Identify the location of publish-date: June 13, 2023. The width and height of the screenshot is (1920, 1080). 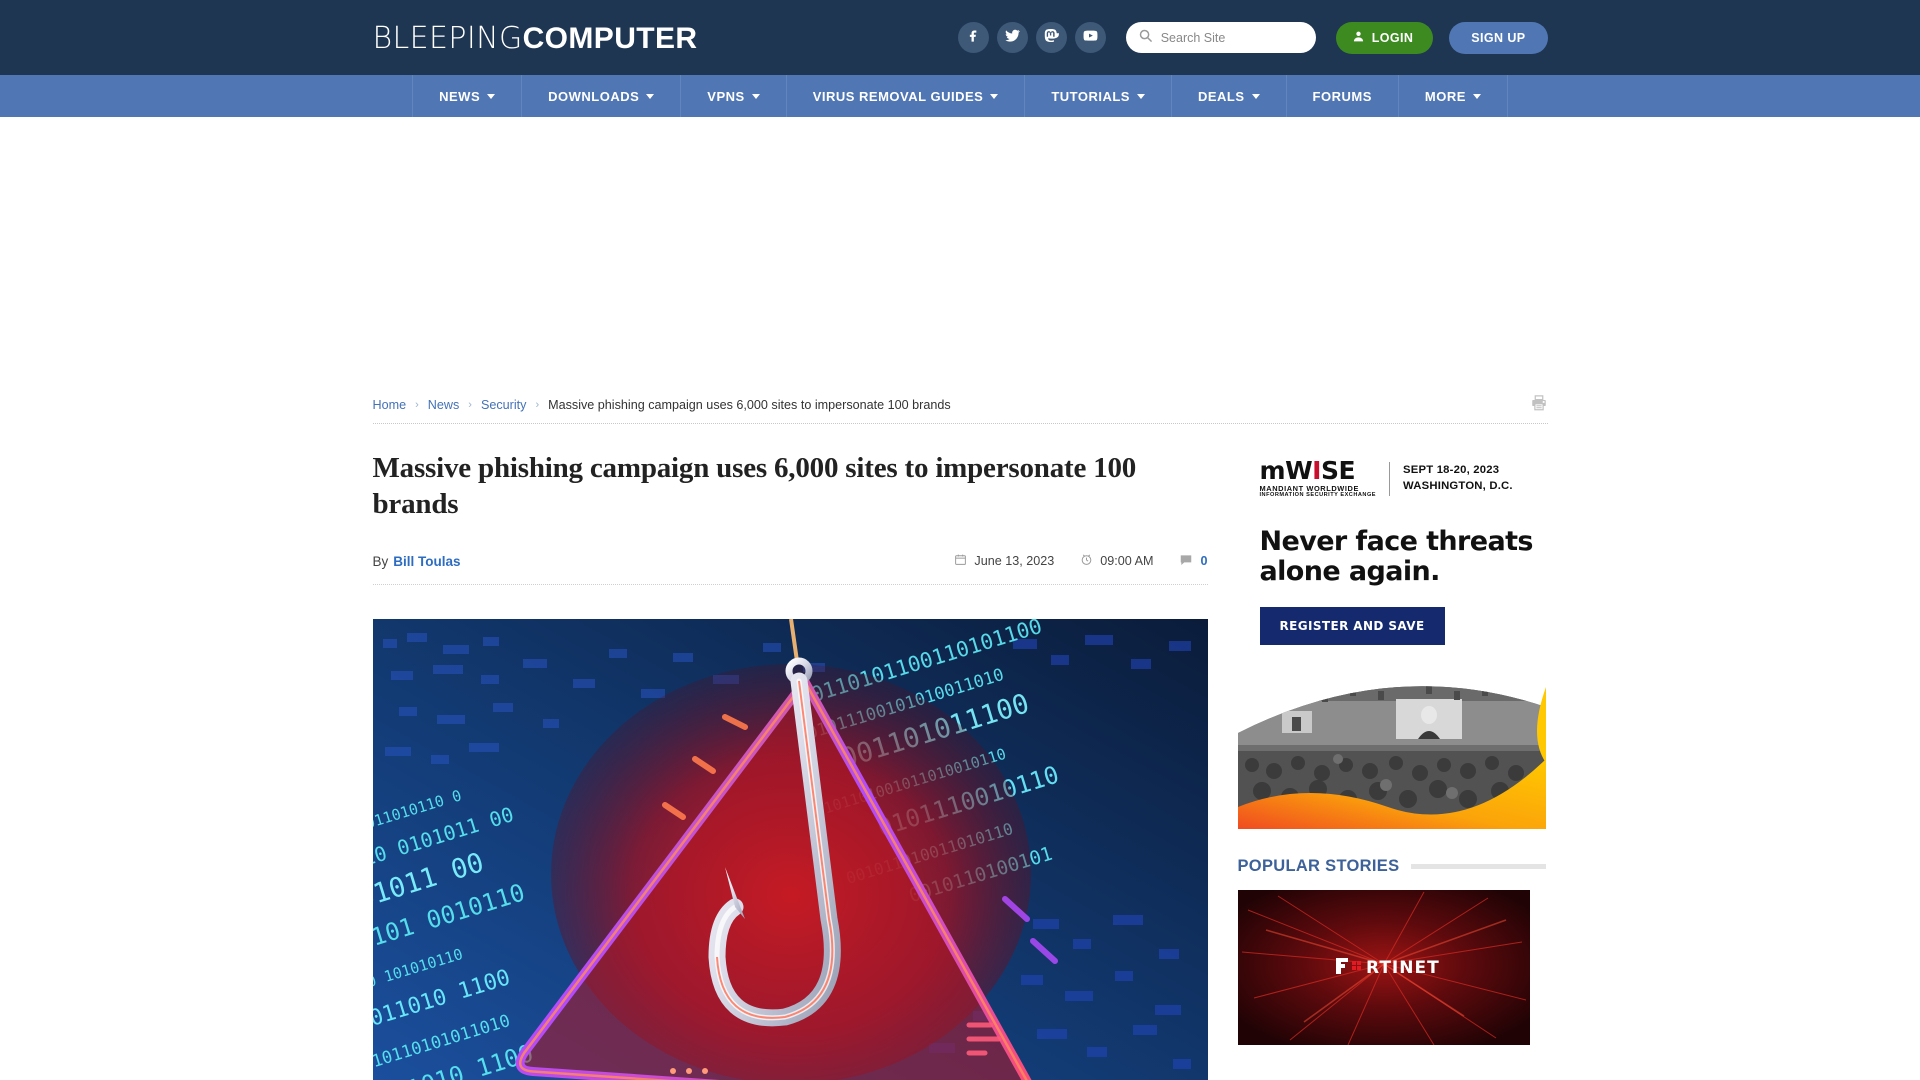
(1004, 561).